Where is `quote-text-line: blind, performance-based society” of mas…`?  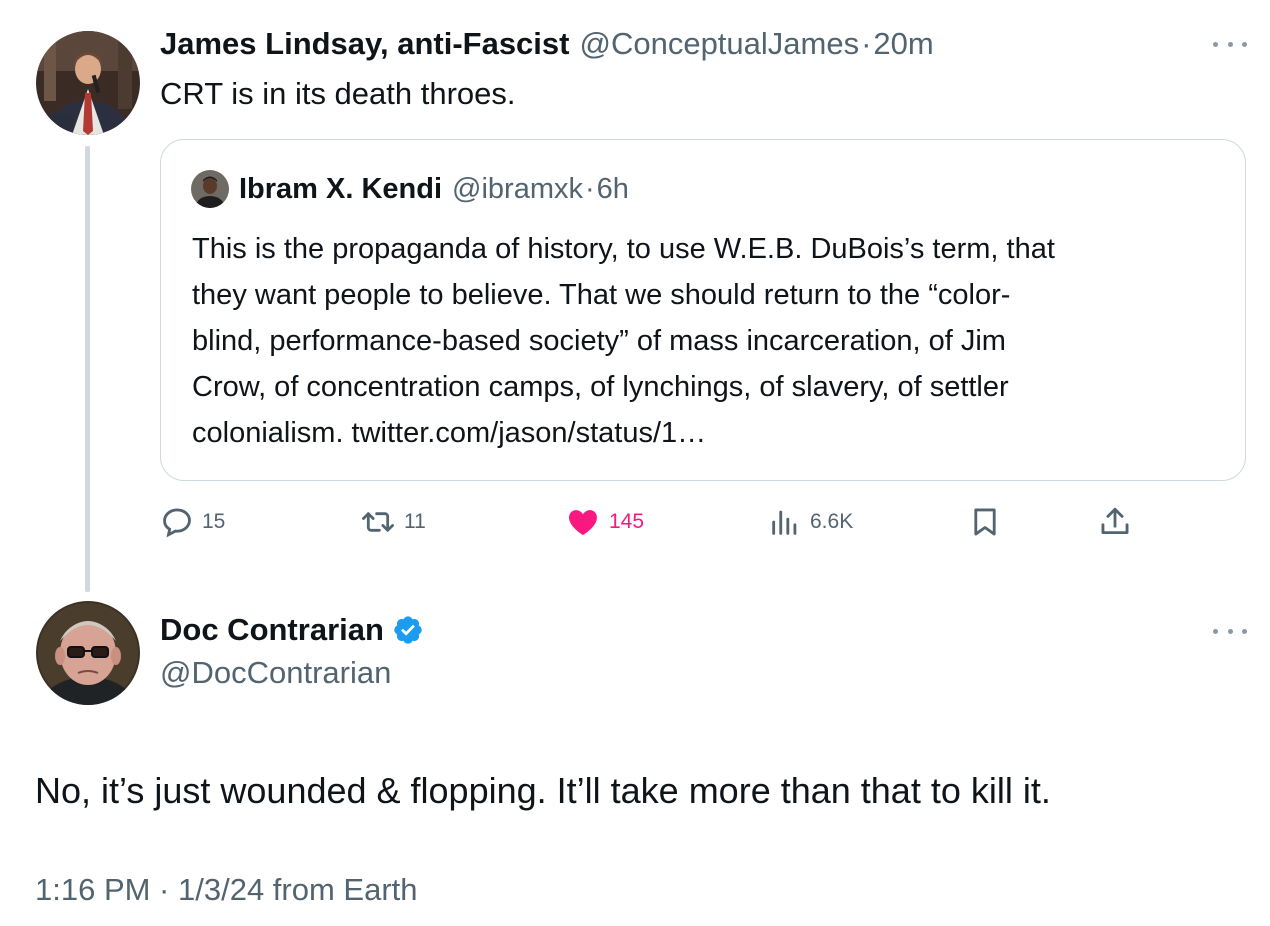
quote-text-line: blind, performance-based society” of mas… is located at coordinates (599, 341).